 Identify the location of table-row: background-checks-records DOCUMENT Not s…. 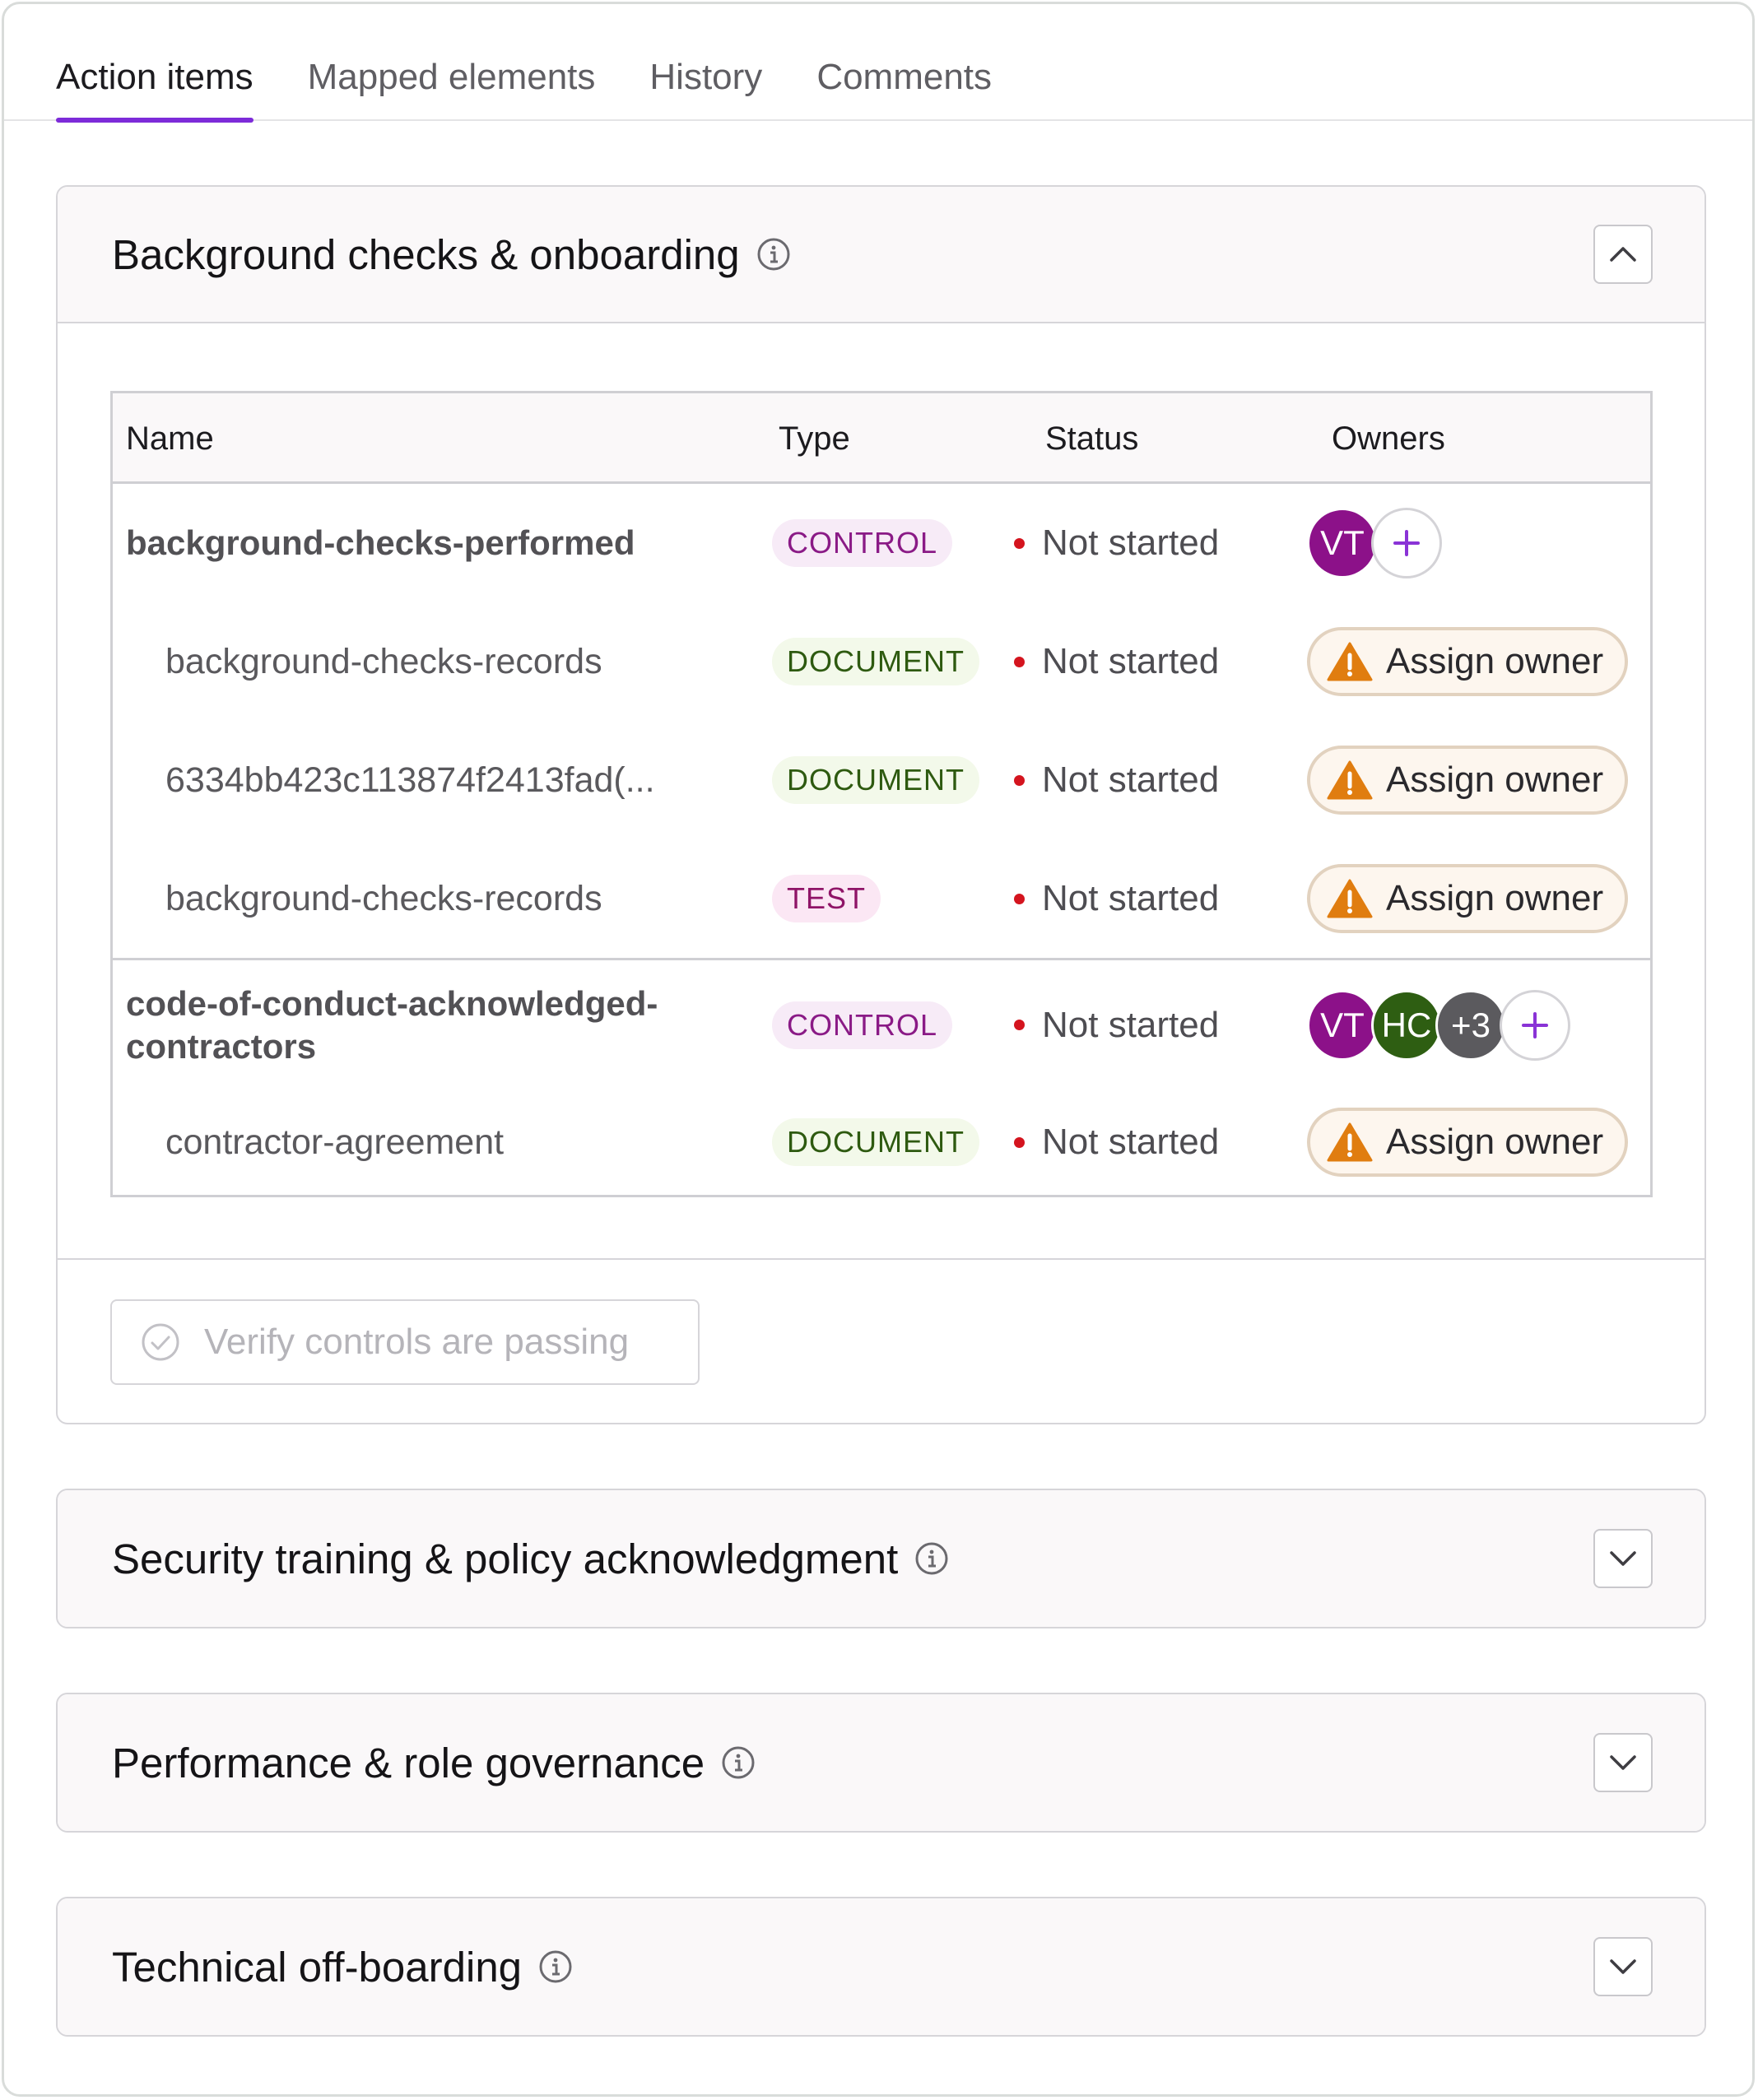
(881, 661).